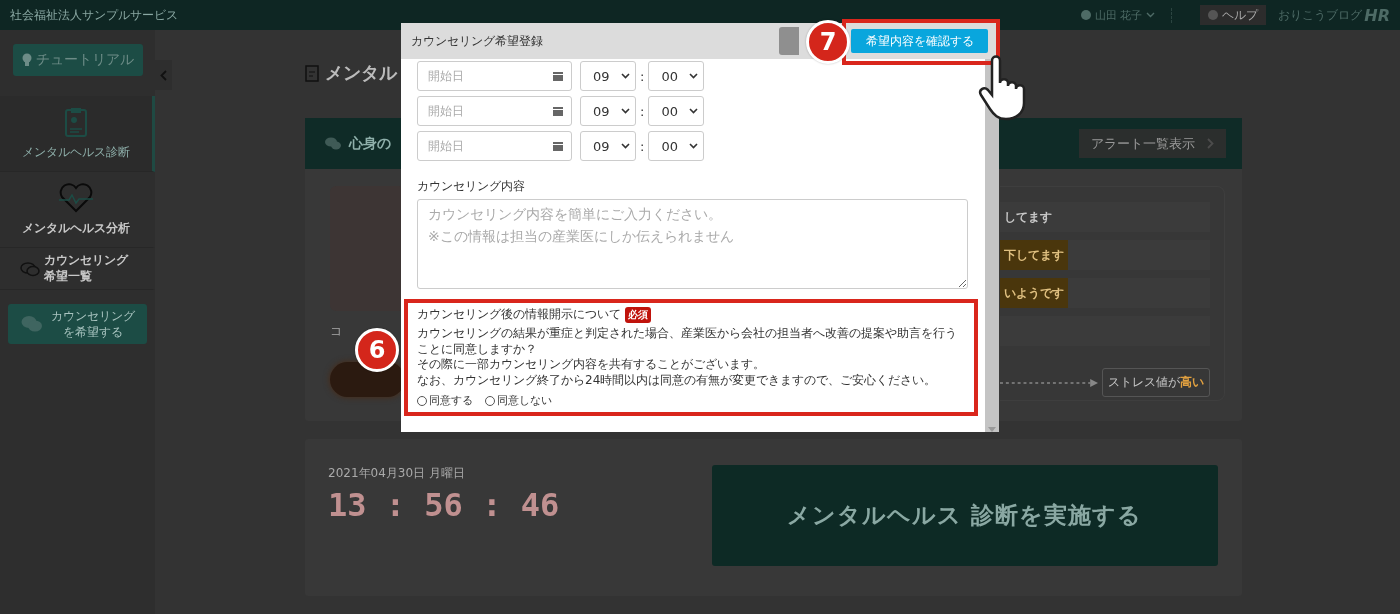 The image size is (1400, 614). What do you see at coordinates (336, 331) in the screenshot?
I see `caption: コ` at bounding box center [336, 331].